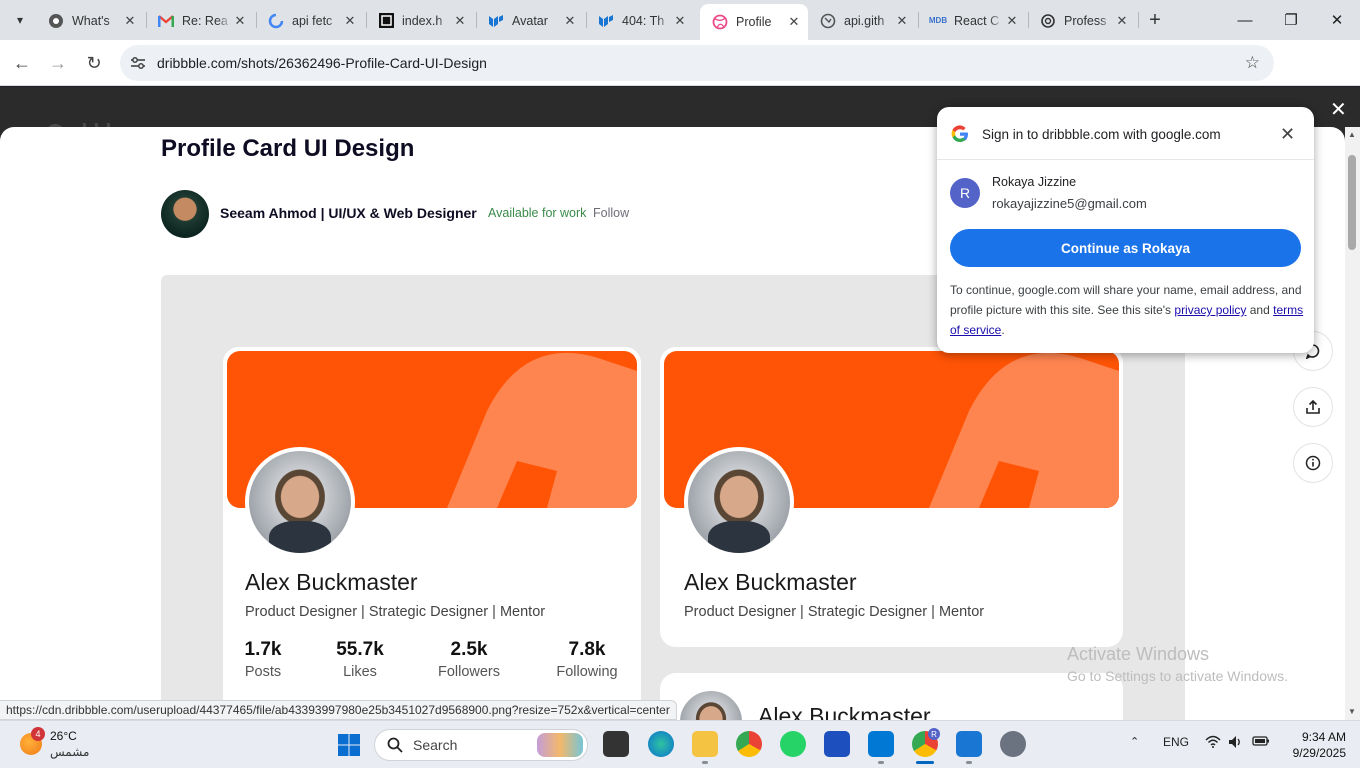  What do you see at coordinates (881, 744) in the screenshot?
I see `vscode-icon` at bounding box center [881, 744].